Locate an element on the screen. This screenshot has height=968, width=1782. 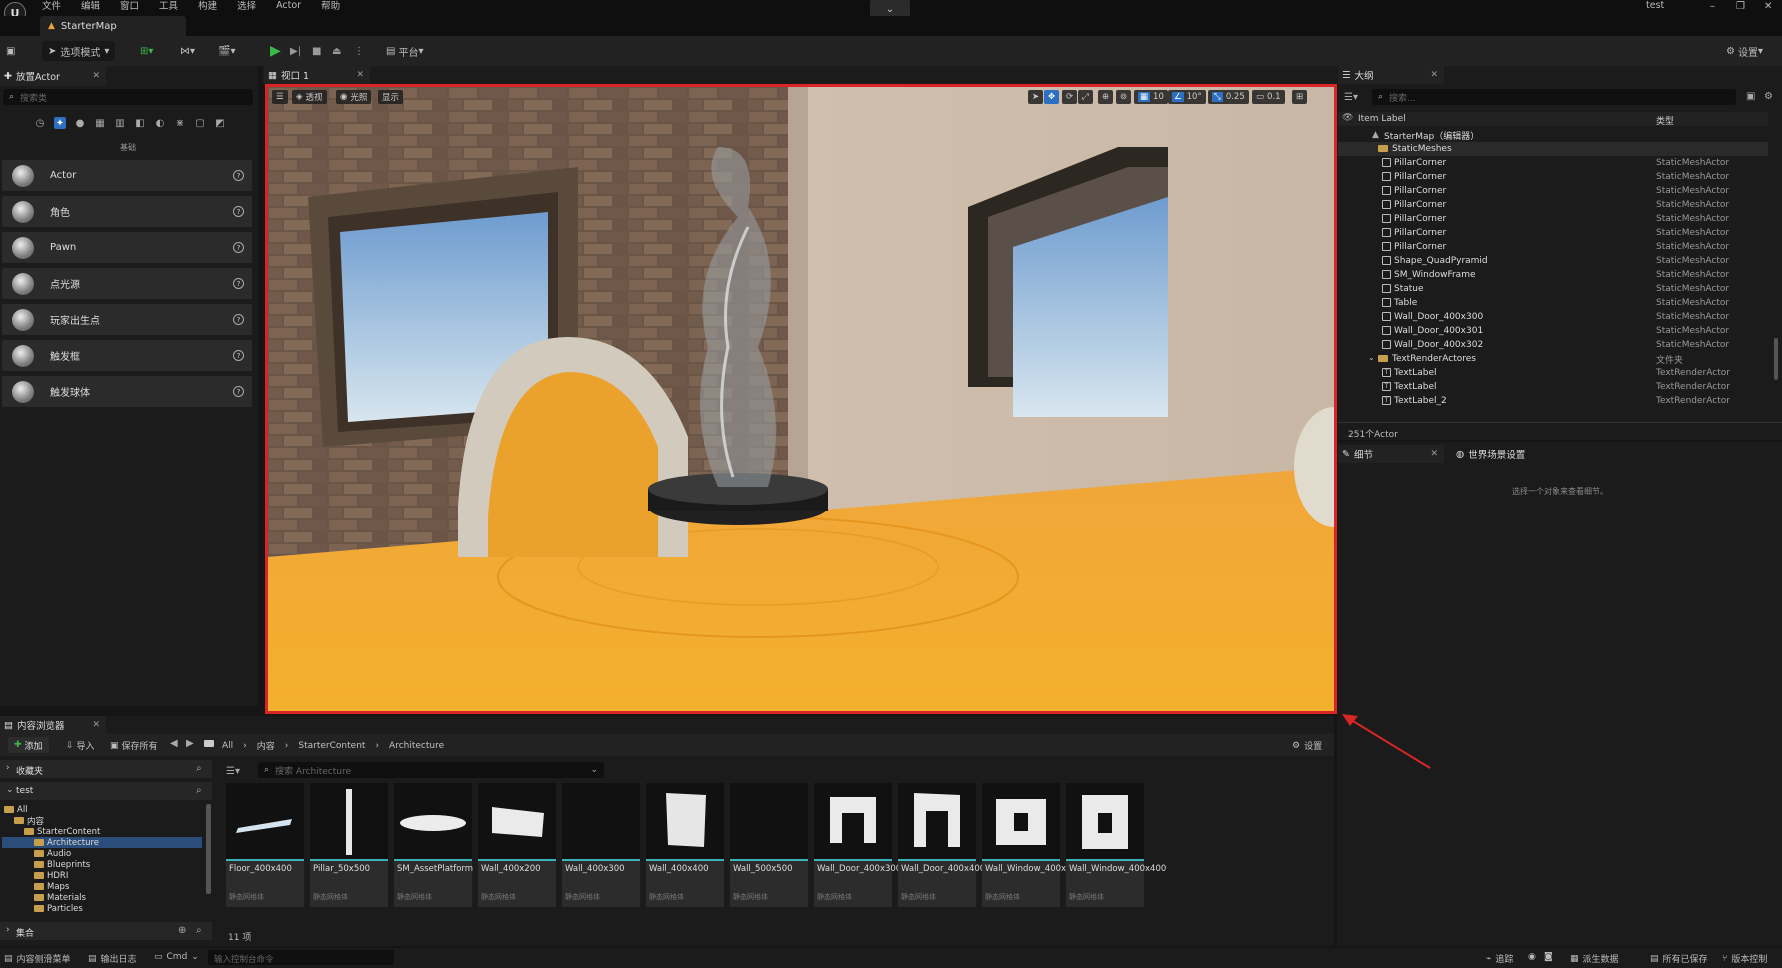
tab-viewport-1: ▦ 视口 1 ✕ is located at coordinates (317, 75).